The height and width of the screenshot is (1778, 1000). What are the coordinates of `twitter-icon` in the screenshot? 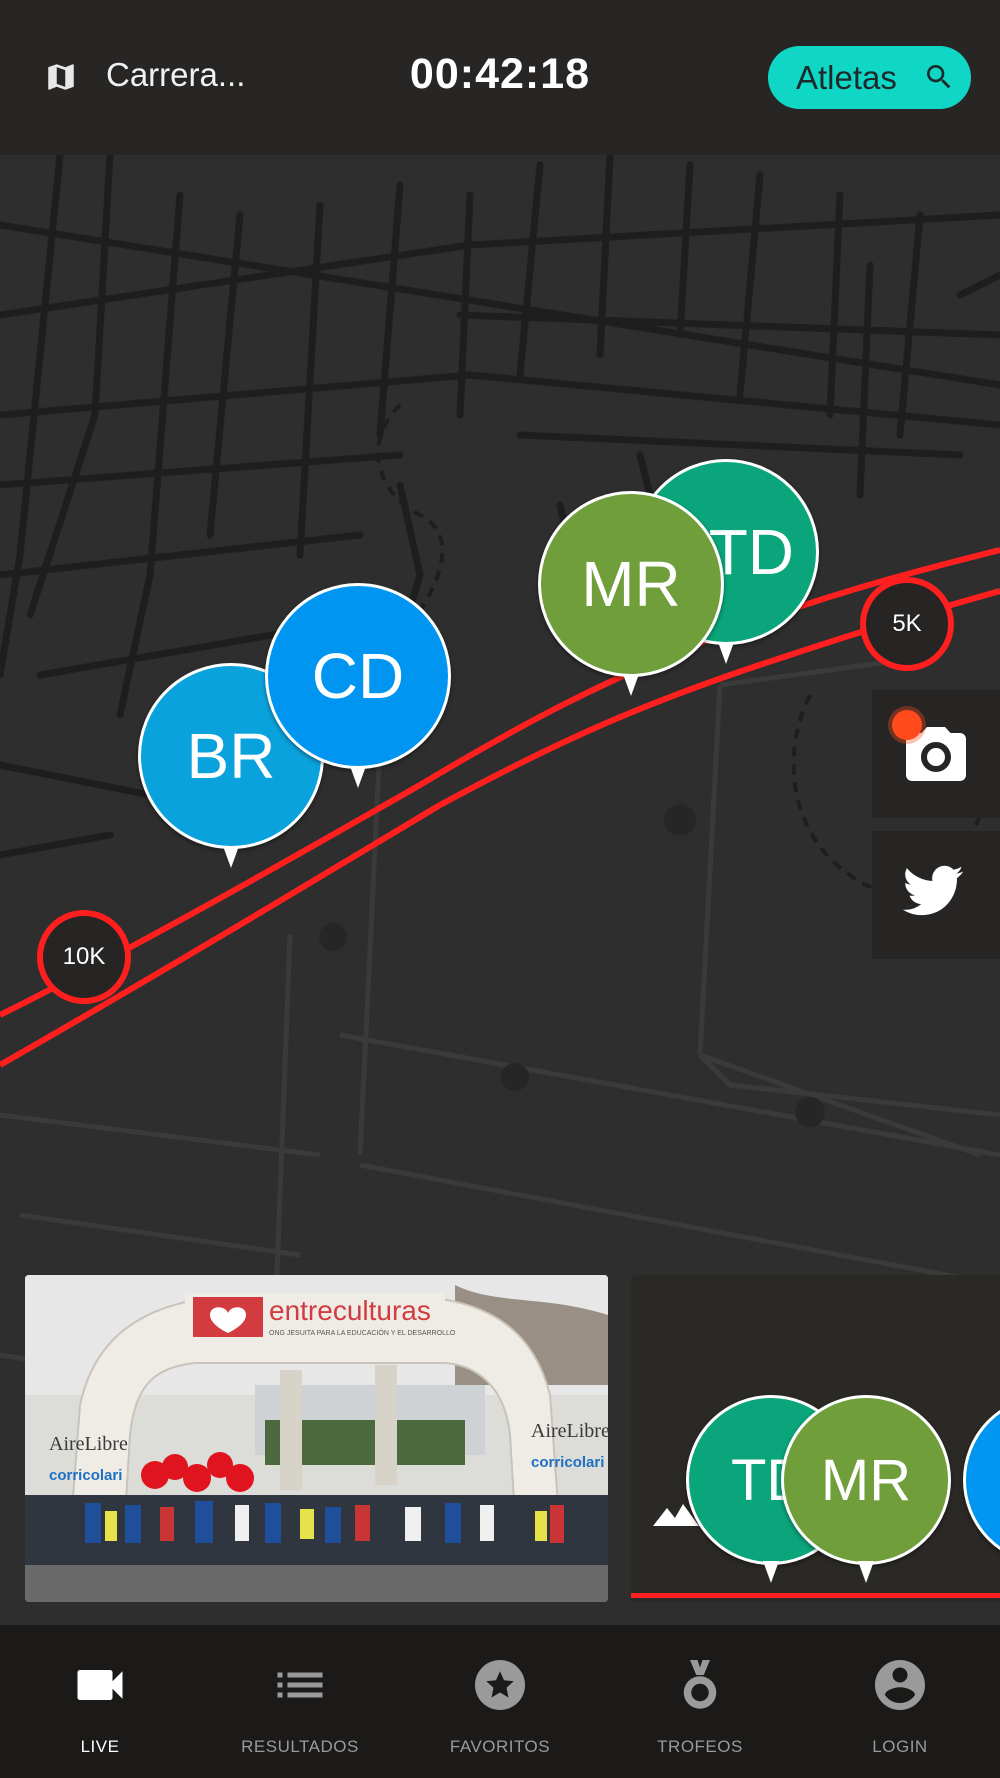 It's located at (933, 890).